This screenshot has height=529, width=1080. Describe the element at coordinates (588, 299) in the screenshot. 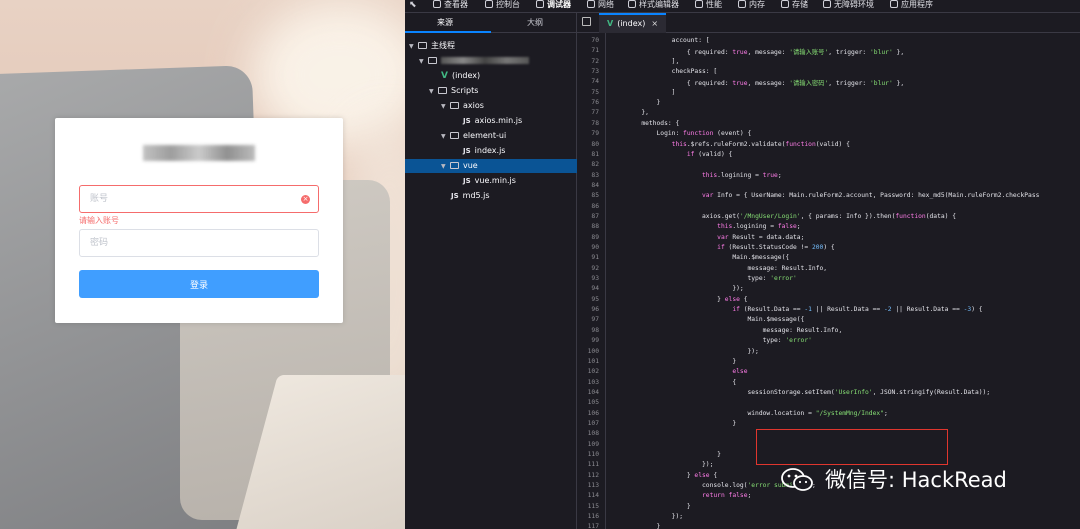

I see `line-number: 95` at that location.